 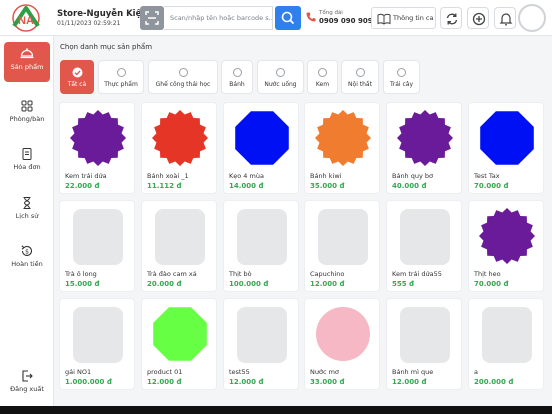 What do you see at coordinates (27, 119) in the screenshot?
I see `sidebar-item-label: Phòng/bàn` at bounding box center [27, 119].